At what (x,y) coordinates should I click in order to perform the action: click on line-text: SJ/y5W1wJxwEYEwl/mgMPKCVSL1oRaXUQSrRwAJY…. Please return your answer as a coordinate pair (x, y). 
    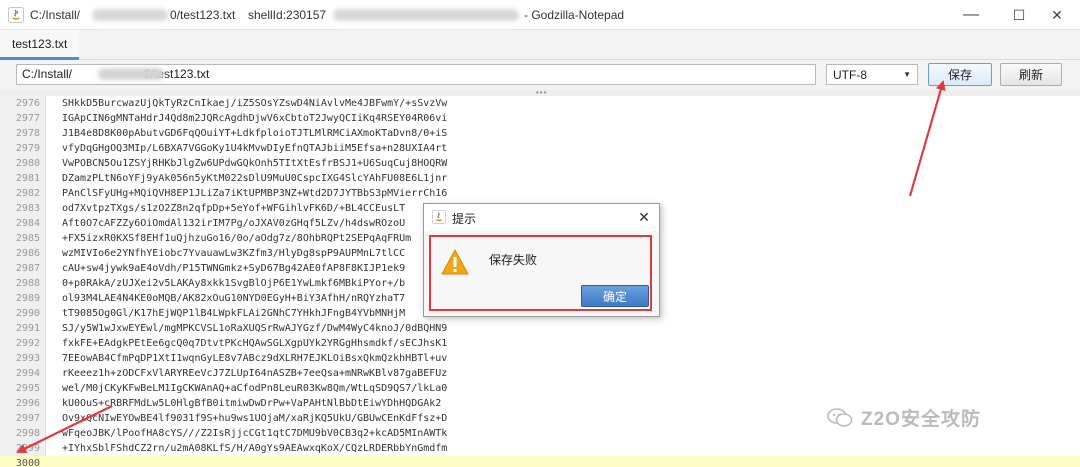
    Looking at the image, I should click on (255, 328).